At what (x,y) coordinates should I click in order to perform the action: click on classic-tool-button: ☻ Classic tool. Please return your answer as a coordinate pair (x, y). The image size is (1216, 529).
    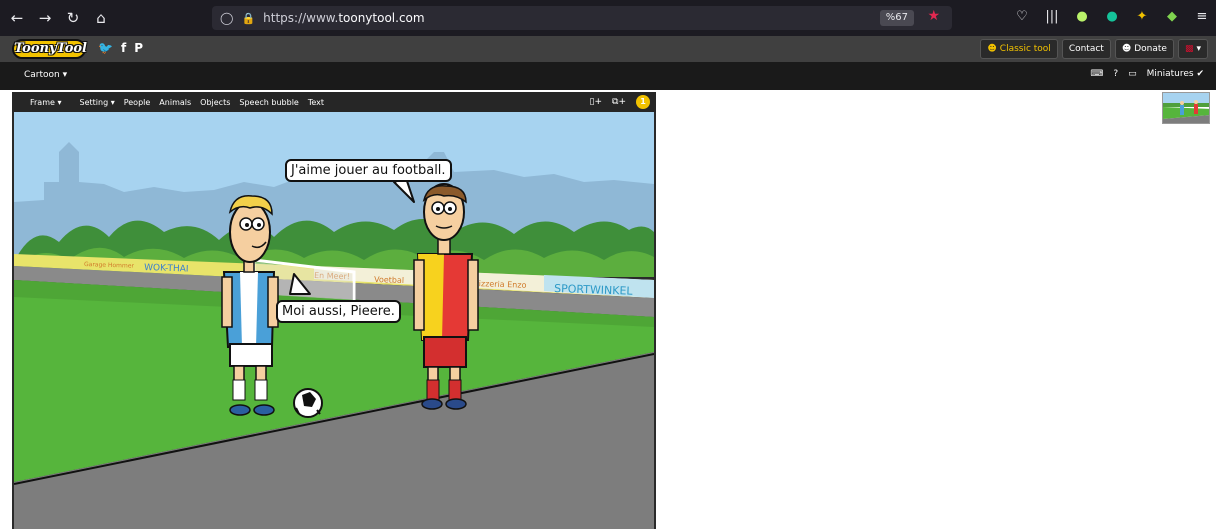
    Looking at the image, I should click on (1019, 49).